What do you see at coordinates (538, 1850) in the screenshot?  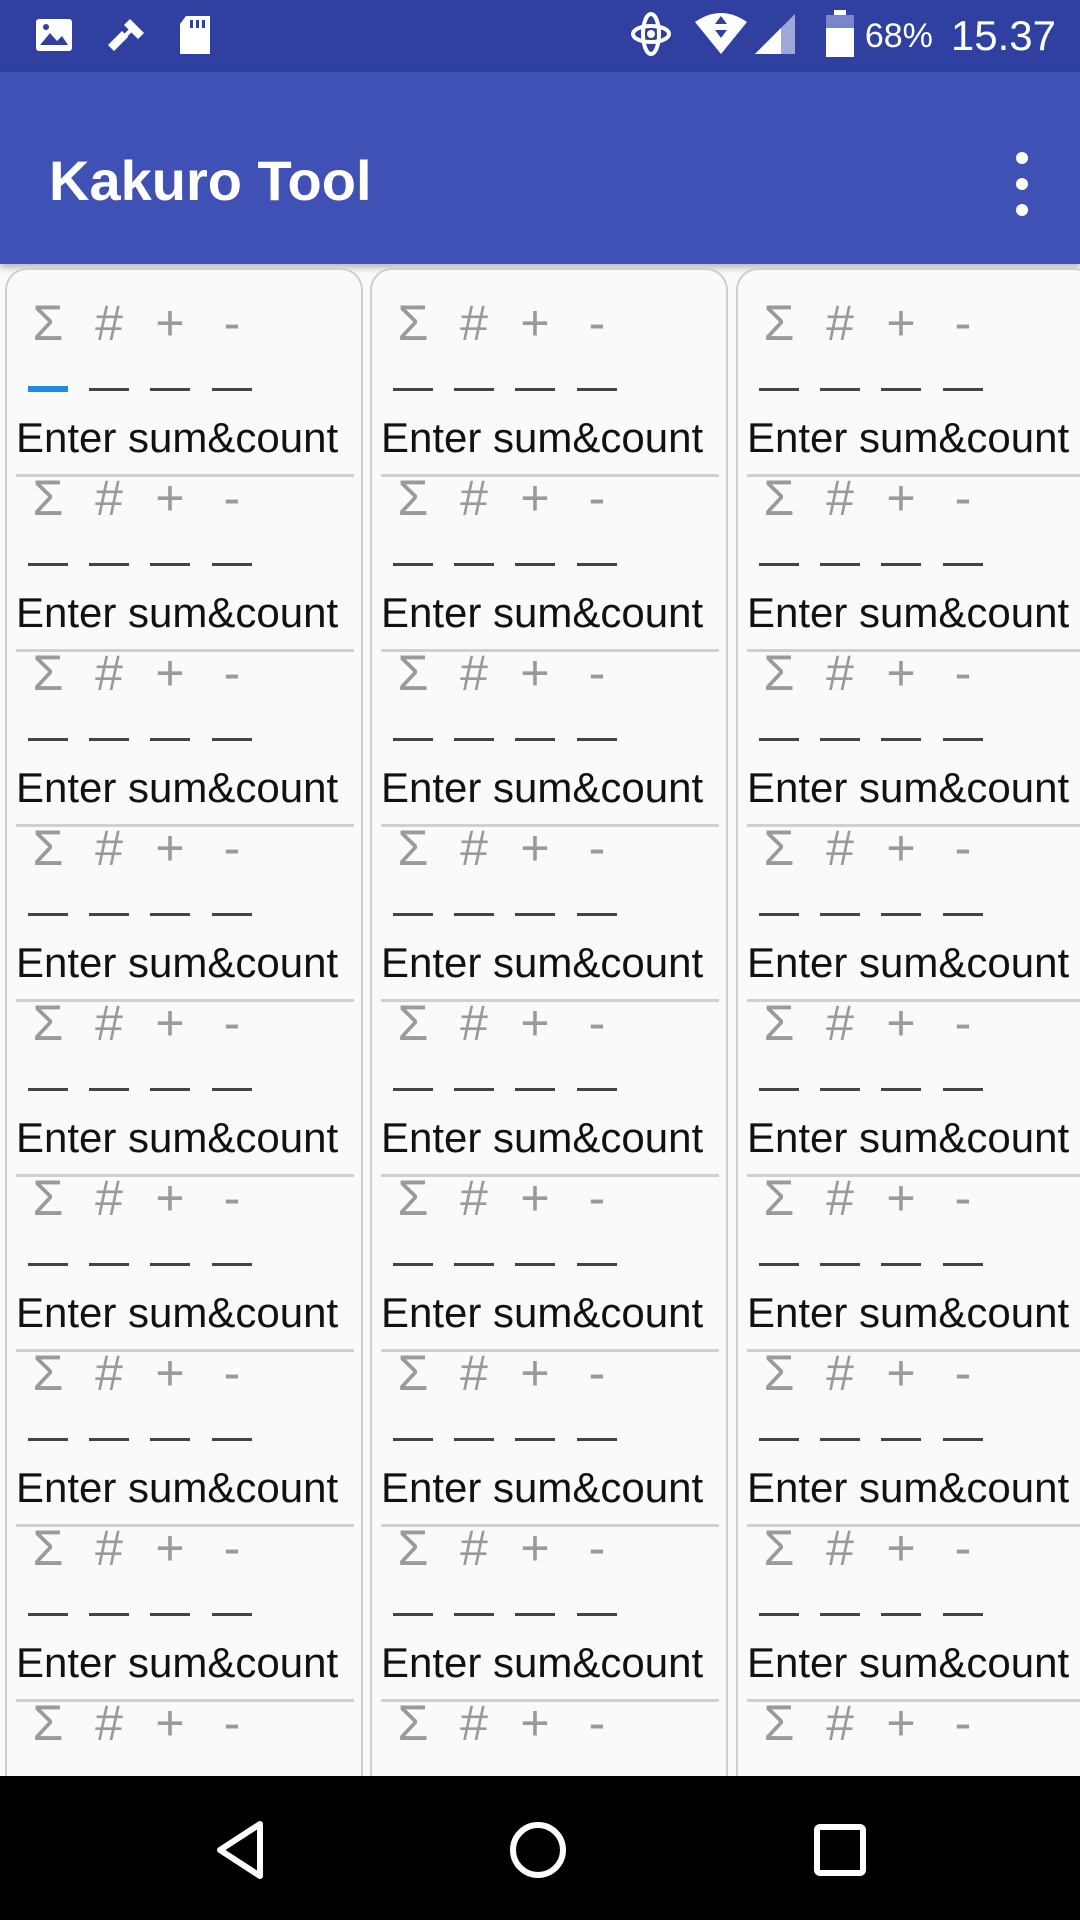 I see `home-icon` at bounding box center [538, 1850].